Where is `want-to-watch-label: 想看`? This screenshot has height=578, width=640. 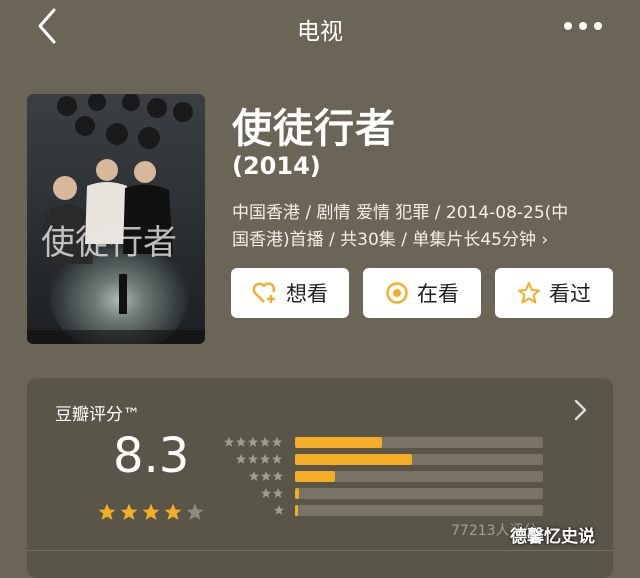
want-to-watch-label: 想看 is located at coordinates (307, 294).